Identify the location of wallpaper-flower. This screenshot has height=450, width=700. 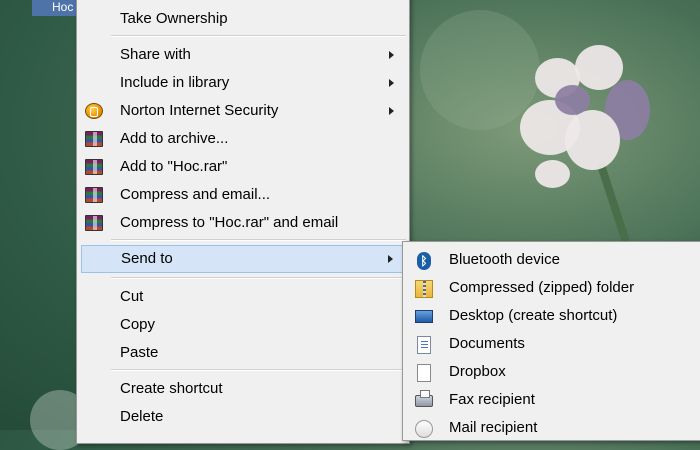
(590, 125).